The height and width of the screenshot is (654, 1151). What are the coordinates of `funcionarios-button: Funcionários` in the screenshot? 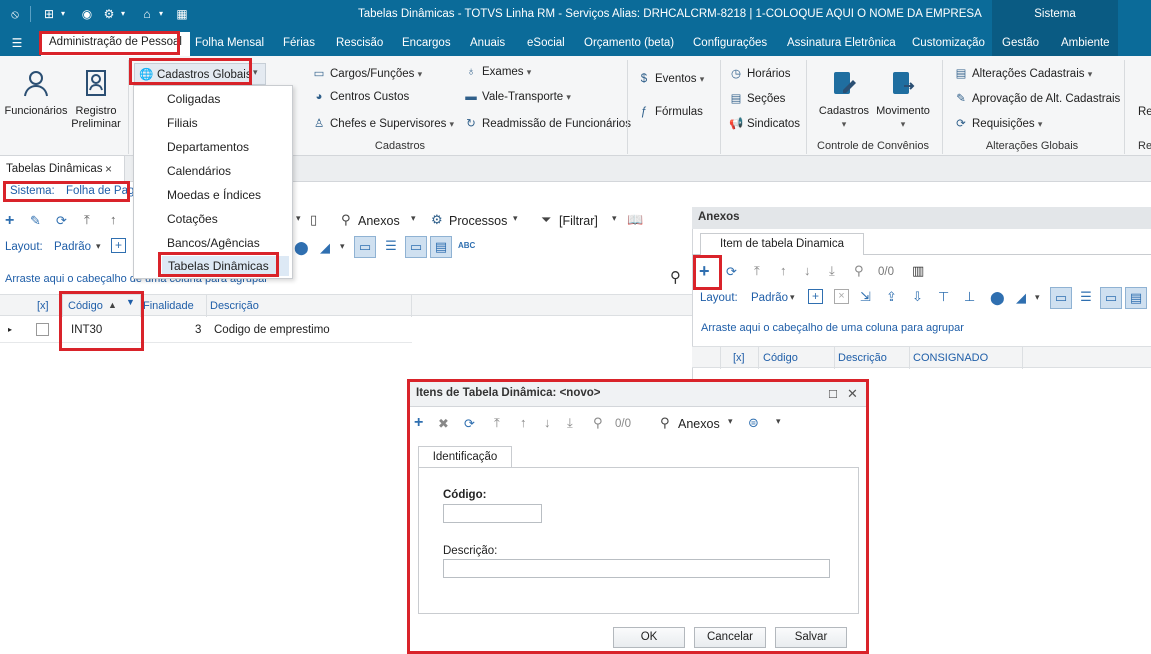 It's located at (36, 93).